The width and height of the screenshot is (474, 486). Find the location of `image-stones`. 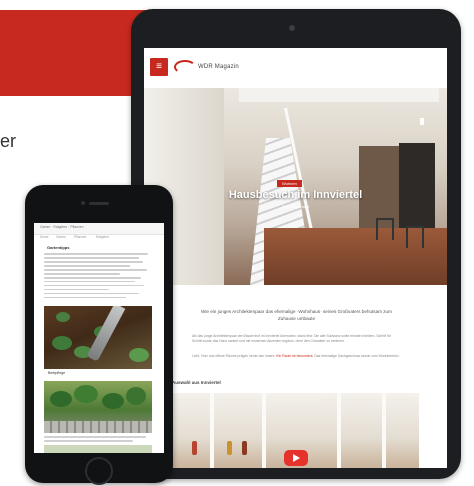

image-stones is located at coordinates (98, 427).